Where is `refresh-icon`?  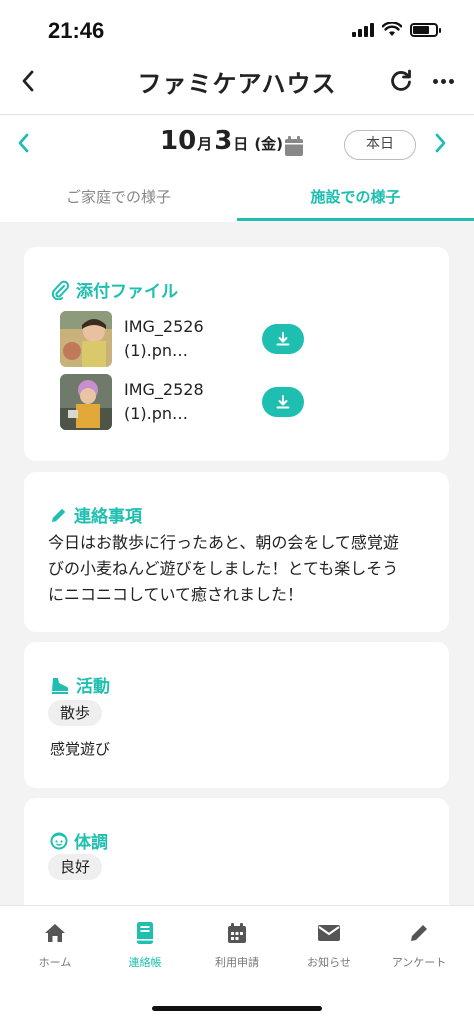 refresh-icon is located at coordinates (401, 80).